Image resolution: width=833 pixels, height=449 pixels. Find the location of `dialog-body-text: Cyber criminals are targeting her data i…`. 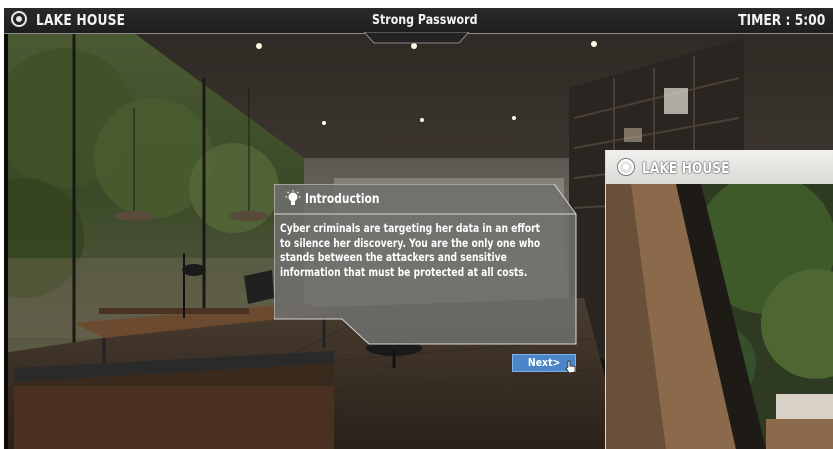

dialog-body-text: Cyber criminals are targeting her data i… is located at coordinates (410, 250).